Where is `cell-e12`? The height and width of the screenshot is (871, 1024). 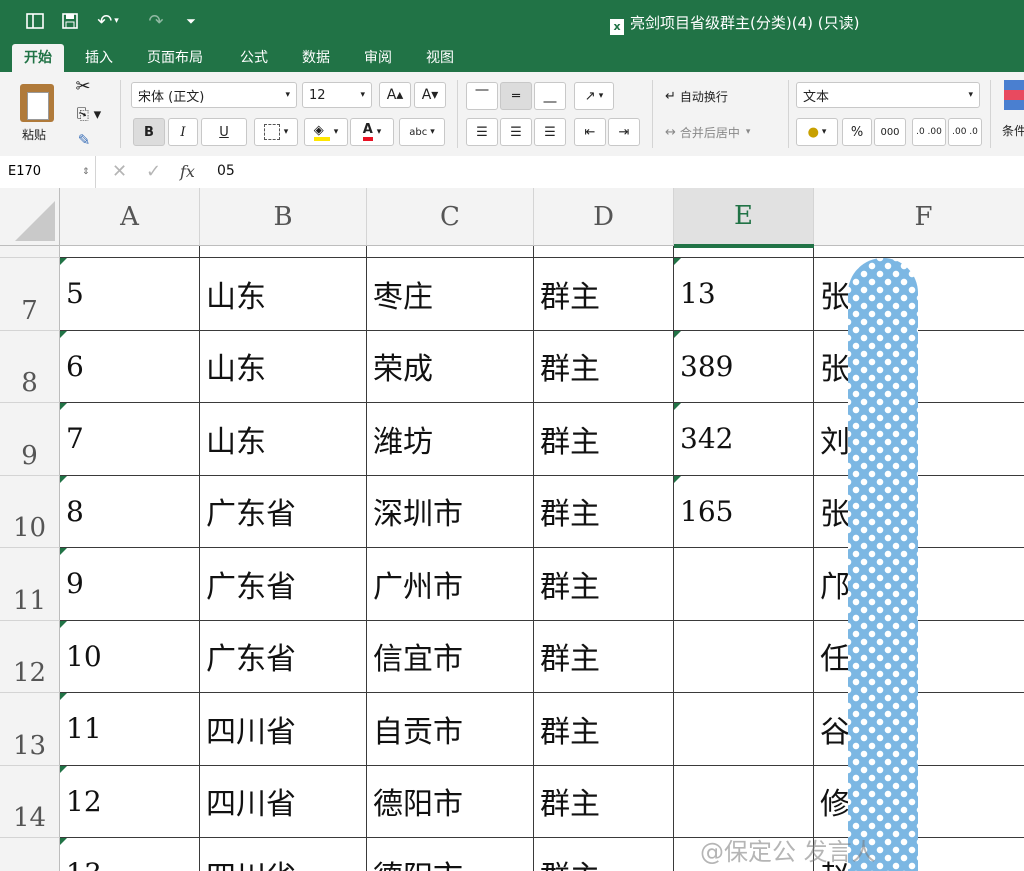
cell-e12 is located at coordinates (744, 656).